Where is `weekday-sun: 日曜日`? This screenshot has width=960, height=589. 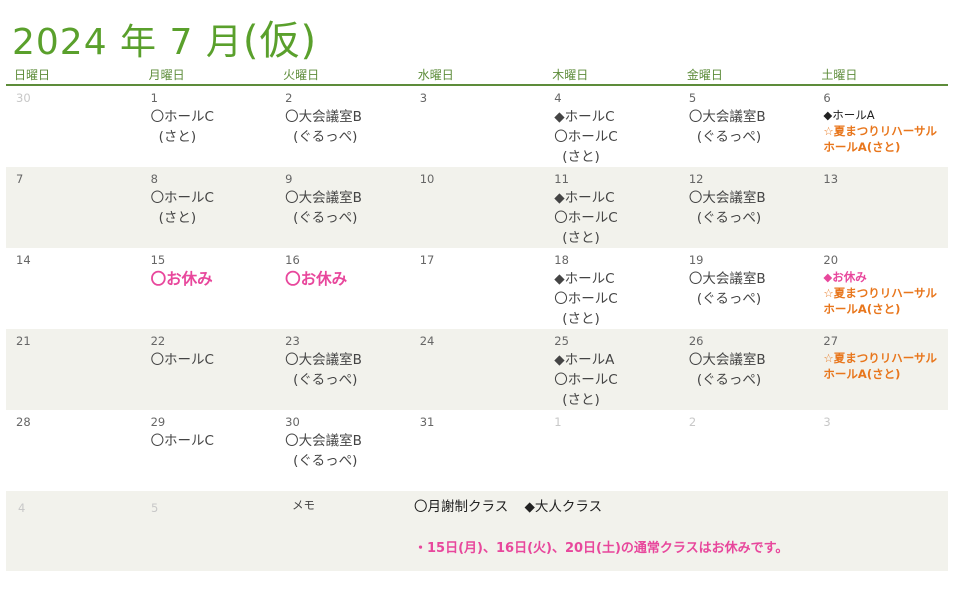 weekday-sun: 日曜日 is located at coordinates (32, 75).